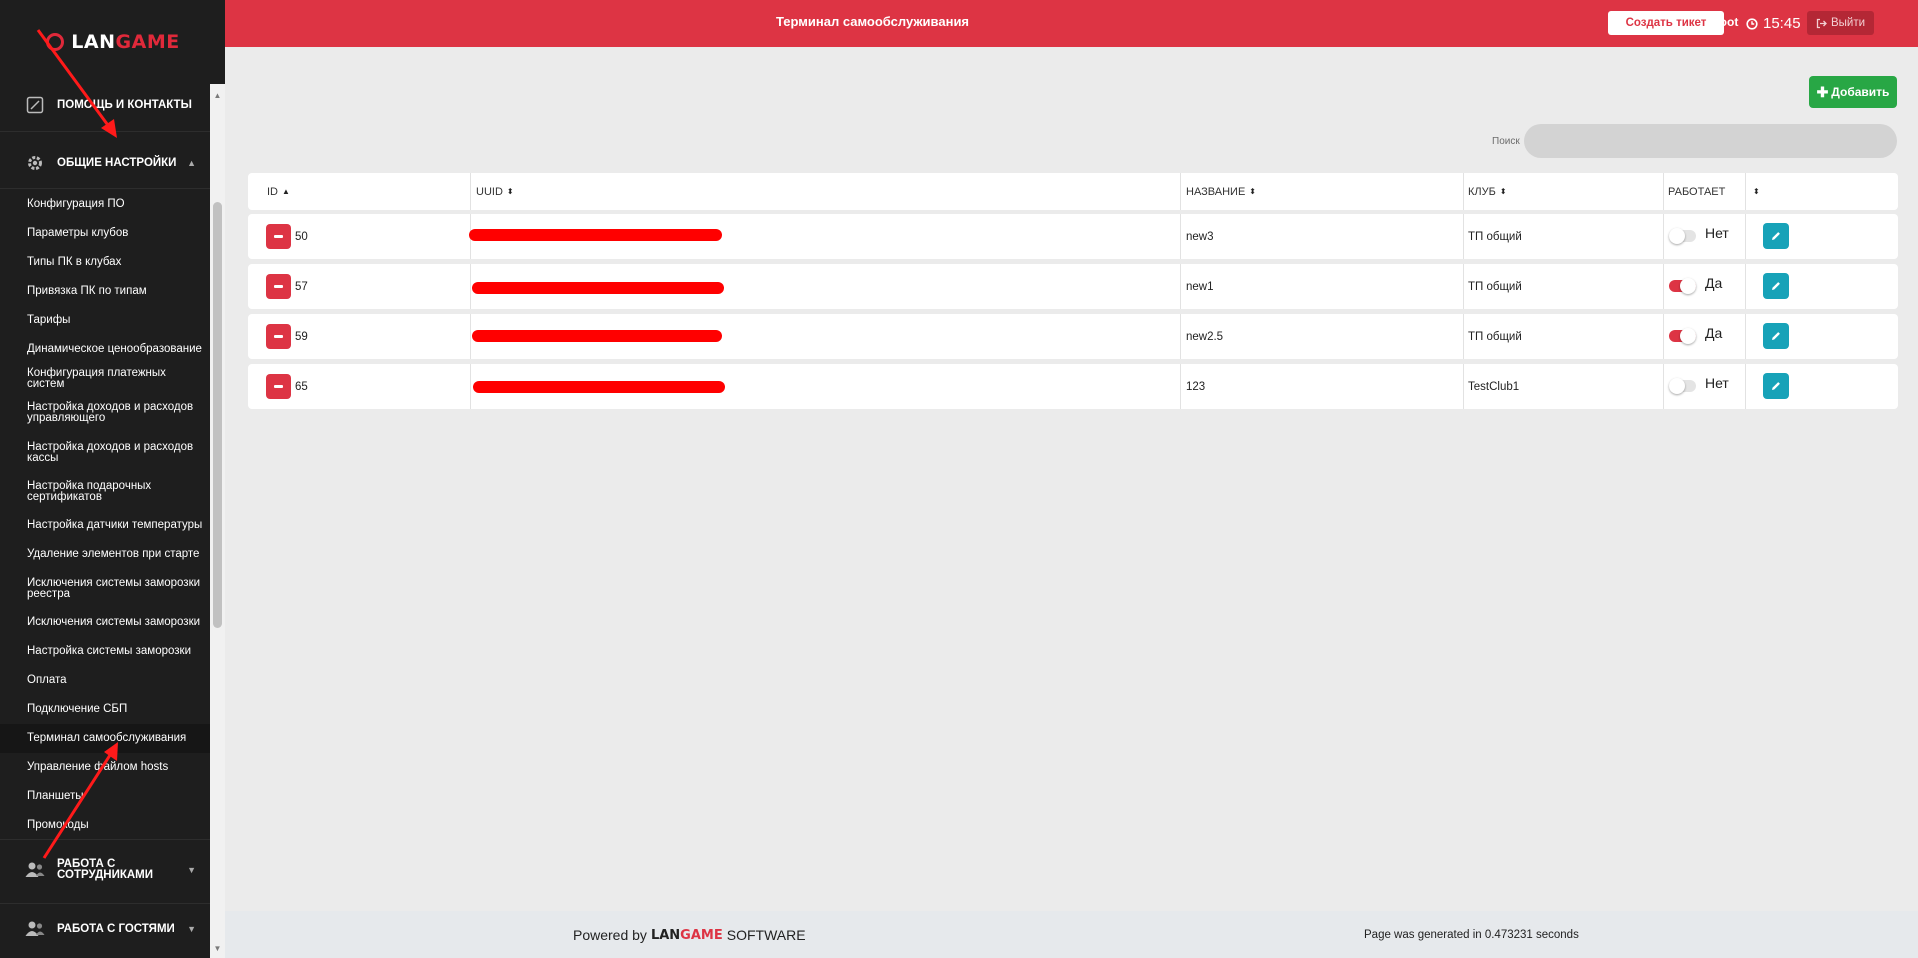 The height and width of the screenshot is (958, 1918). What do you see at coordinates (105, 262) in the screenshot?
I see `sidebar-item-pc-types: Типы ПК в клубах` at bounding box center [105, 262].